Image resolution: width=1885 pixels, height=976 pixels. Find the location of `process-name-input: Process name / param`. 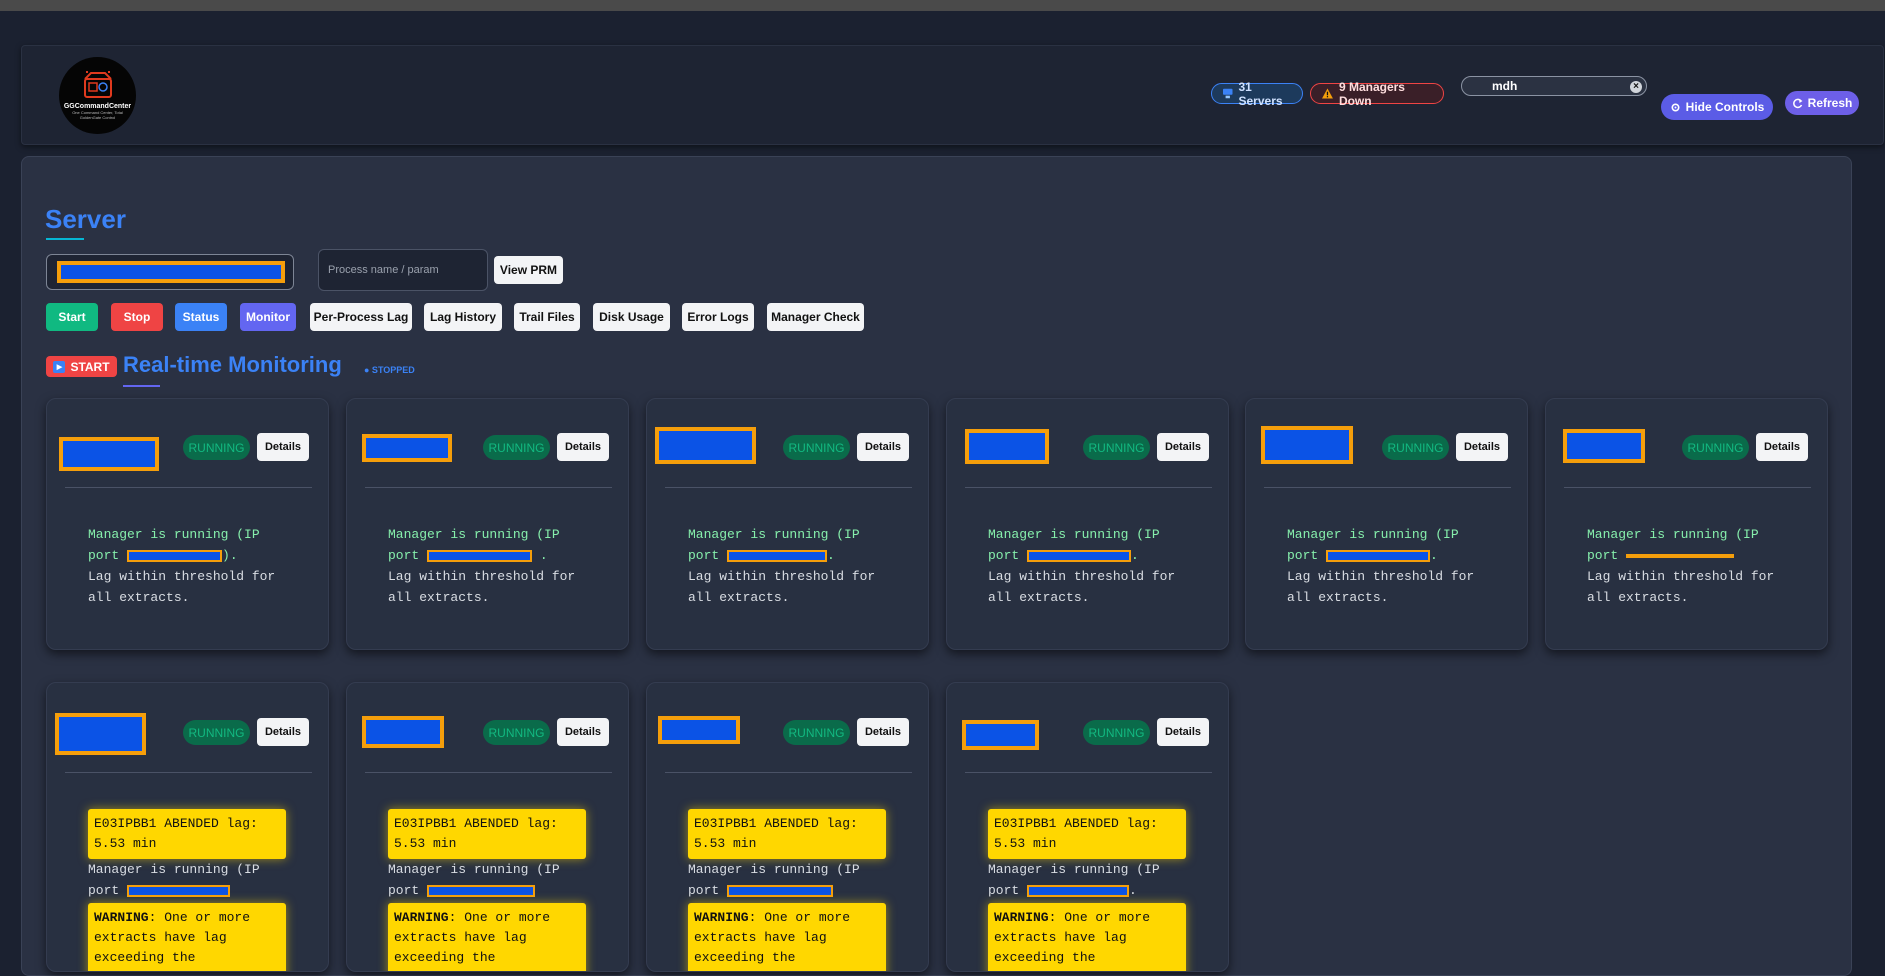

process-name-input: Process name / param is located at coordinates (403, 270).